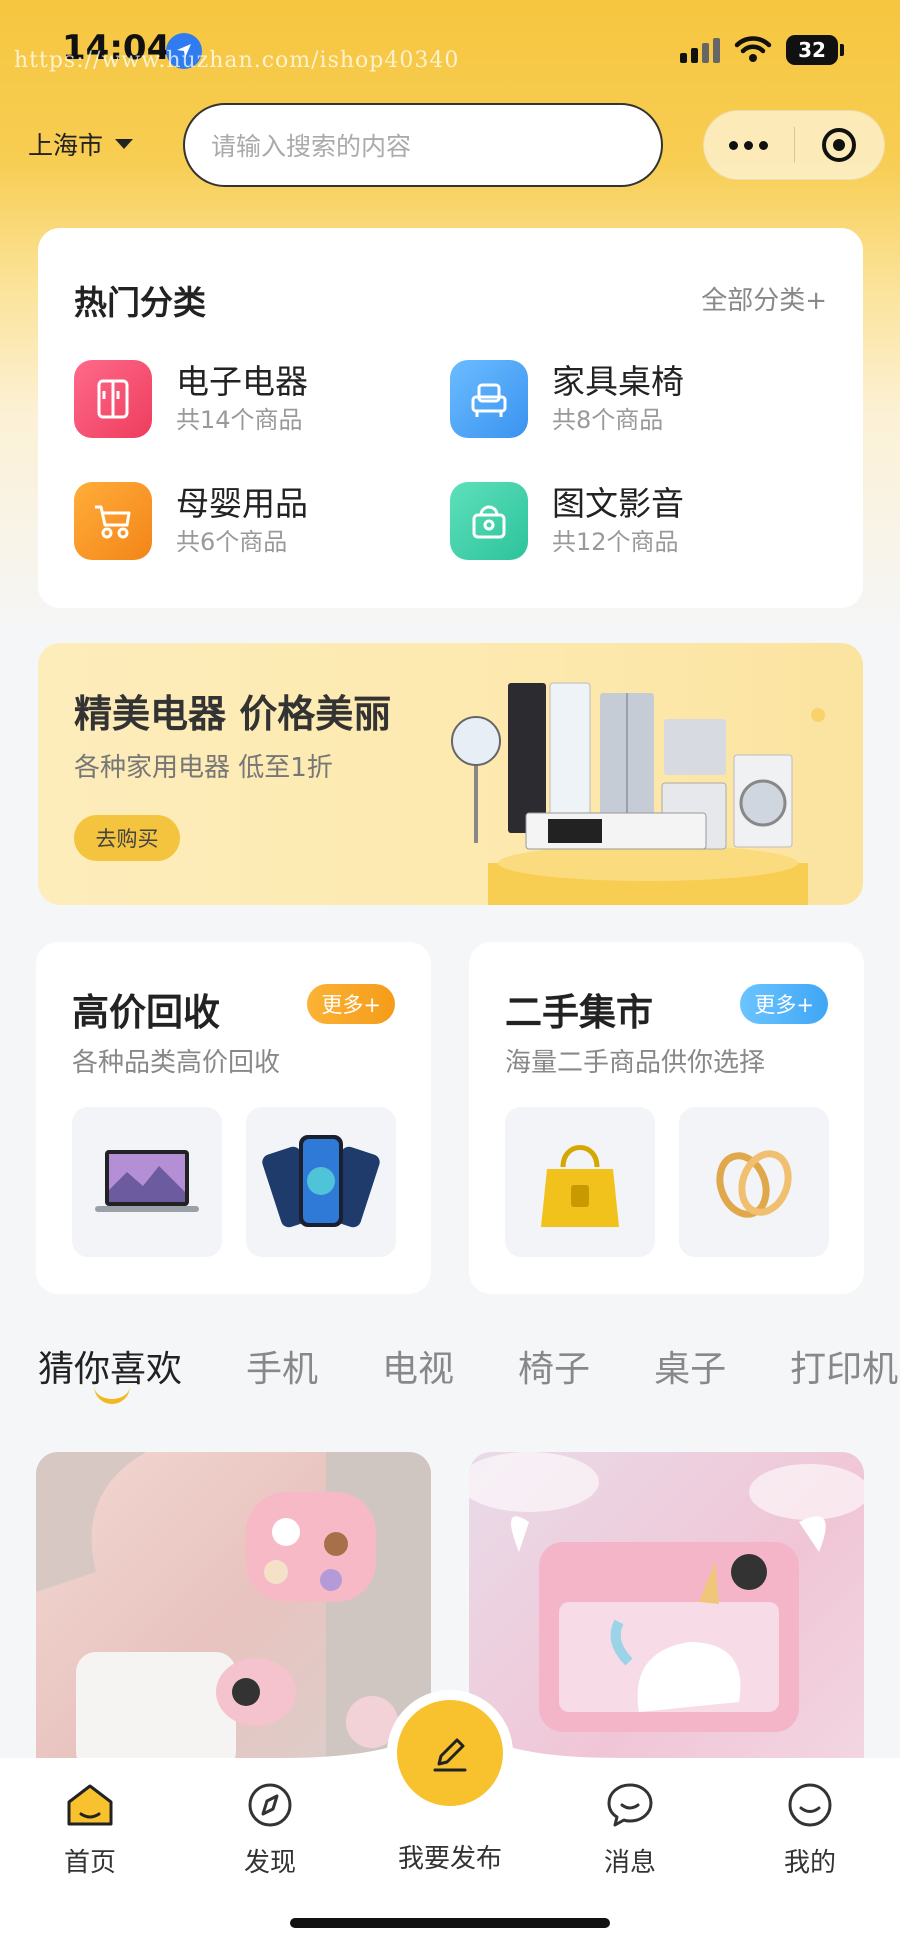  I want to click on all-categories-link: 全部分类+, so click(764, 298).